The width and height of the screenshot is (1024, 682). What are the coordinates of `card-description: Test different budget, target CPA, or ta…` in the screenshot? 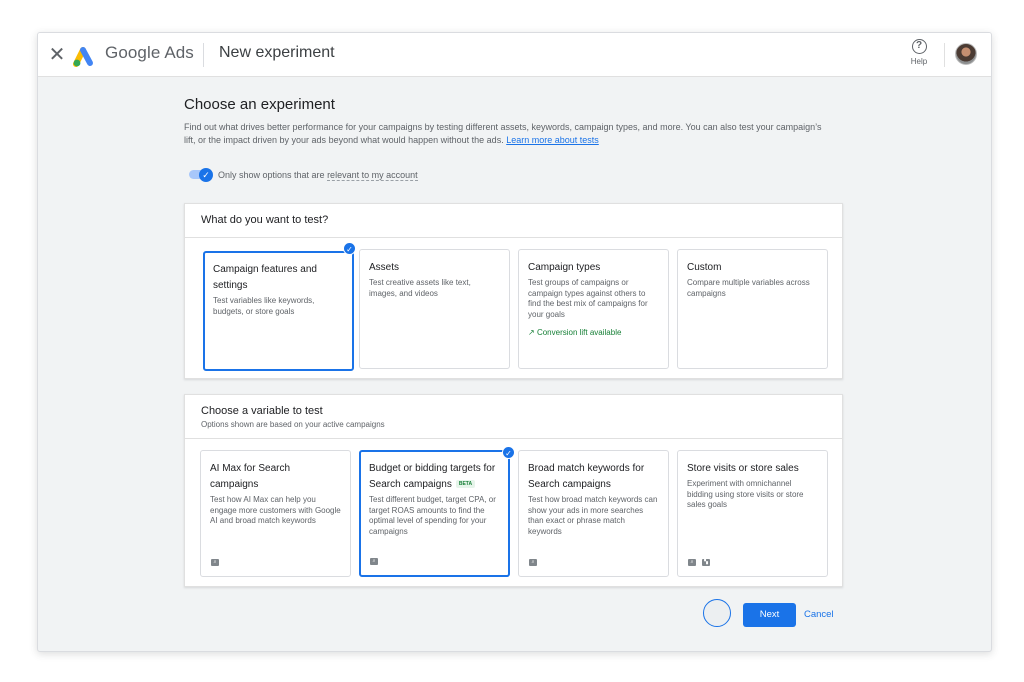 It's located at (432, 515).